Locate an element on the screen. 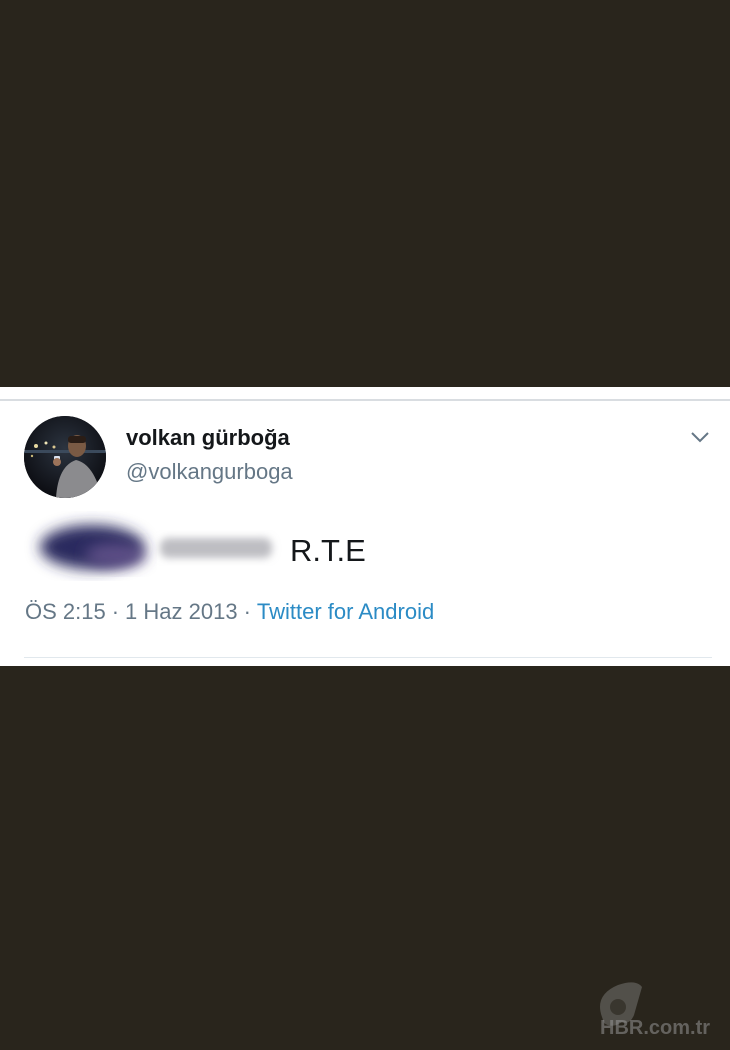  avatar-photo is located at coordinates (65, 457).